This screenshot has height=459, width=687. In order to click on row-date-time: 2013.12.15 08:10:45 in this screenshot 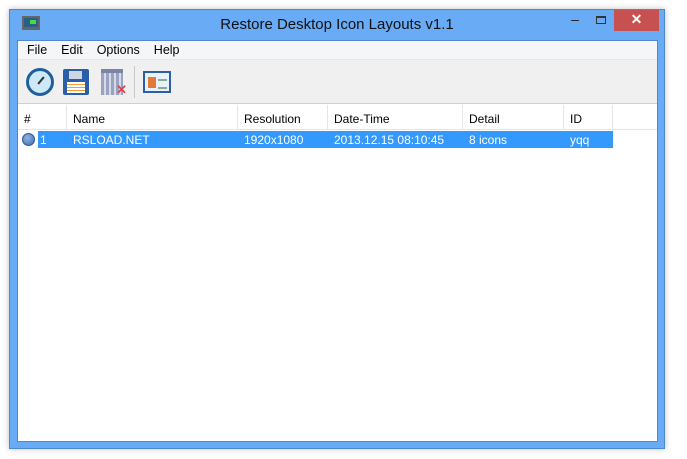, I will do `click(395, 139)`.